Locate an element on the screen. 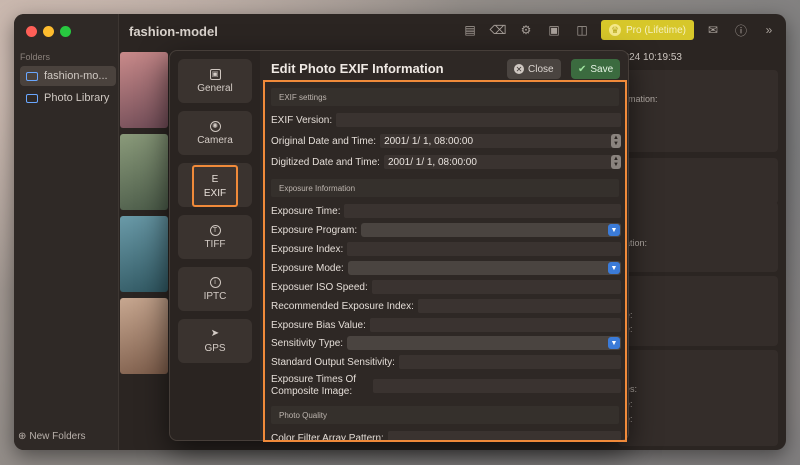  digitized-date-value: 2001/ 1/ 1, 08:00:00 is located at coordinates (432, 162).